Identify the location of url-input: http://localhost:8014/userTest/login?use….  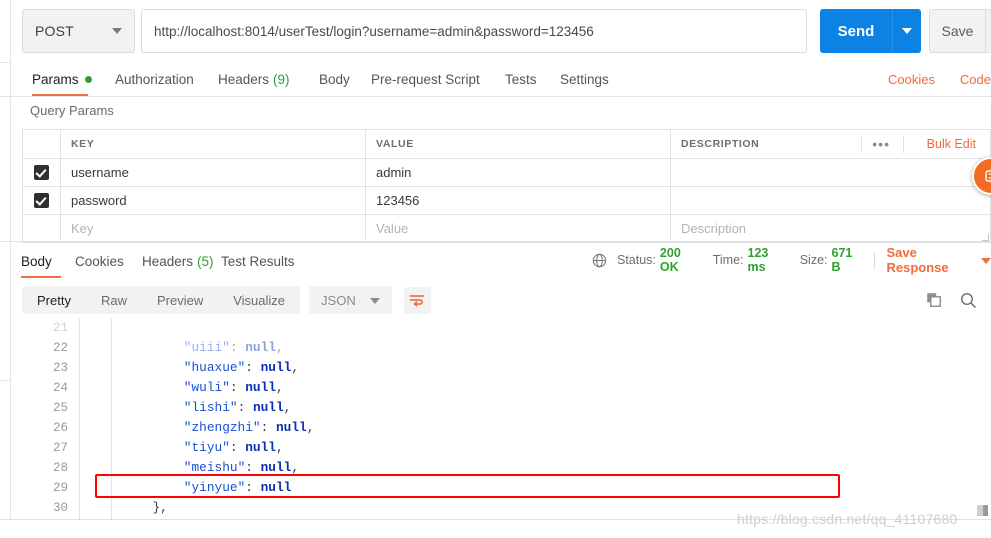
(474, 31).